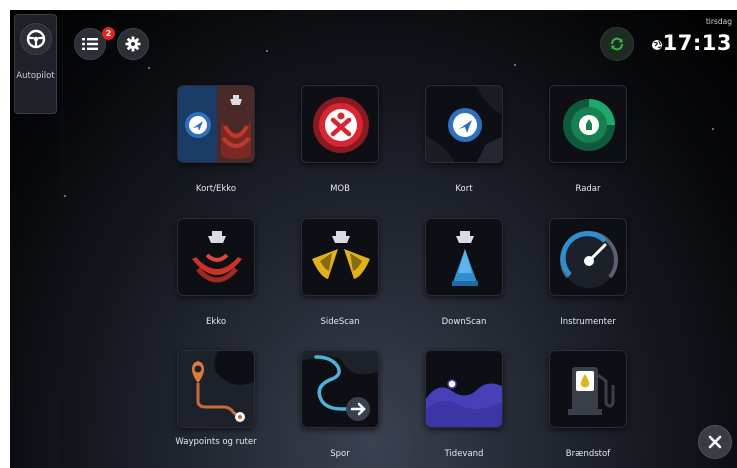  I want to click on tile-braendstof: Brændstof, so click(588, 405).